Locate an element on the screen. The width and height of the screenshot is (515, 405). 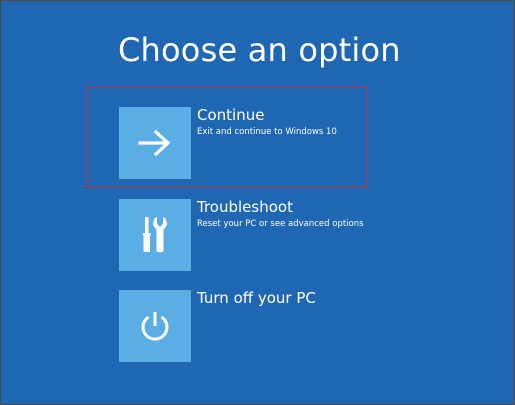
continue-tile is located at coordinates (155, 143).